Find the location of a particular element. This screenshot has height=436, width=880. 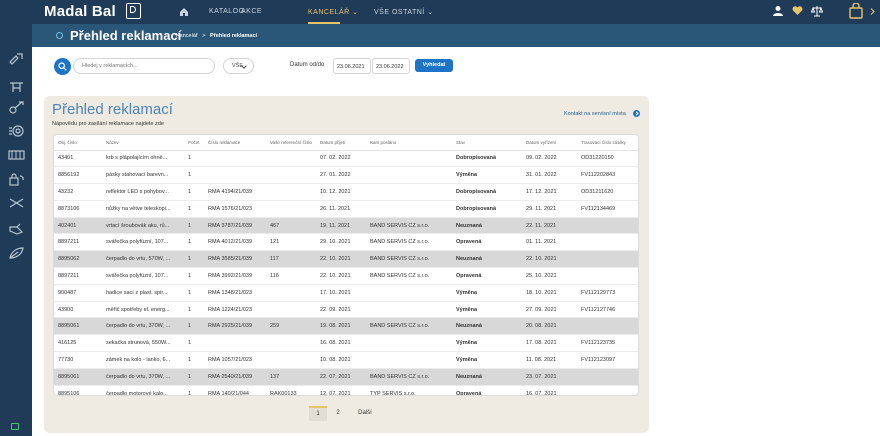

cell-obj: 8895106 is located at coordinates (78, 390).